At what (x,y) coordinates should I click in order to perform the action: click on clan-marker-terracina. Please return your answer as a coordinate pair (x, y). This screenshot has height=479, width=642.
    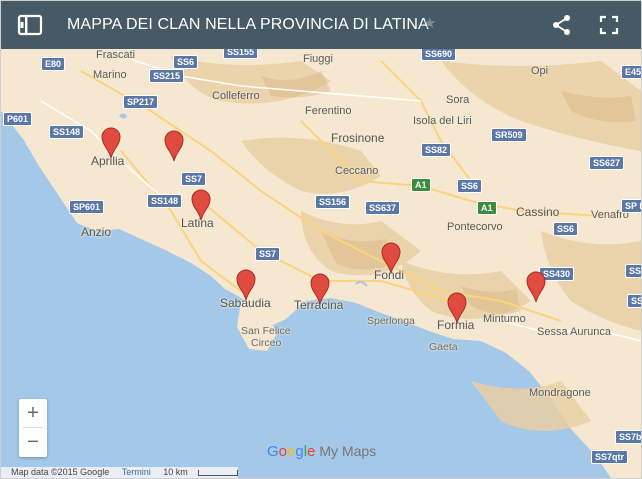
    Looking at the image, I should click on (320, 289).